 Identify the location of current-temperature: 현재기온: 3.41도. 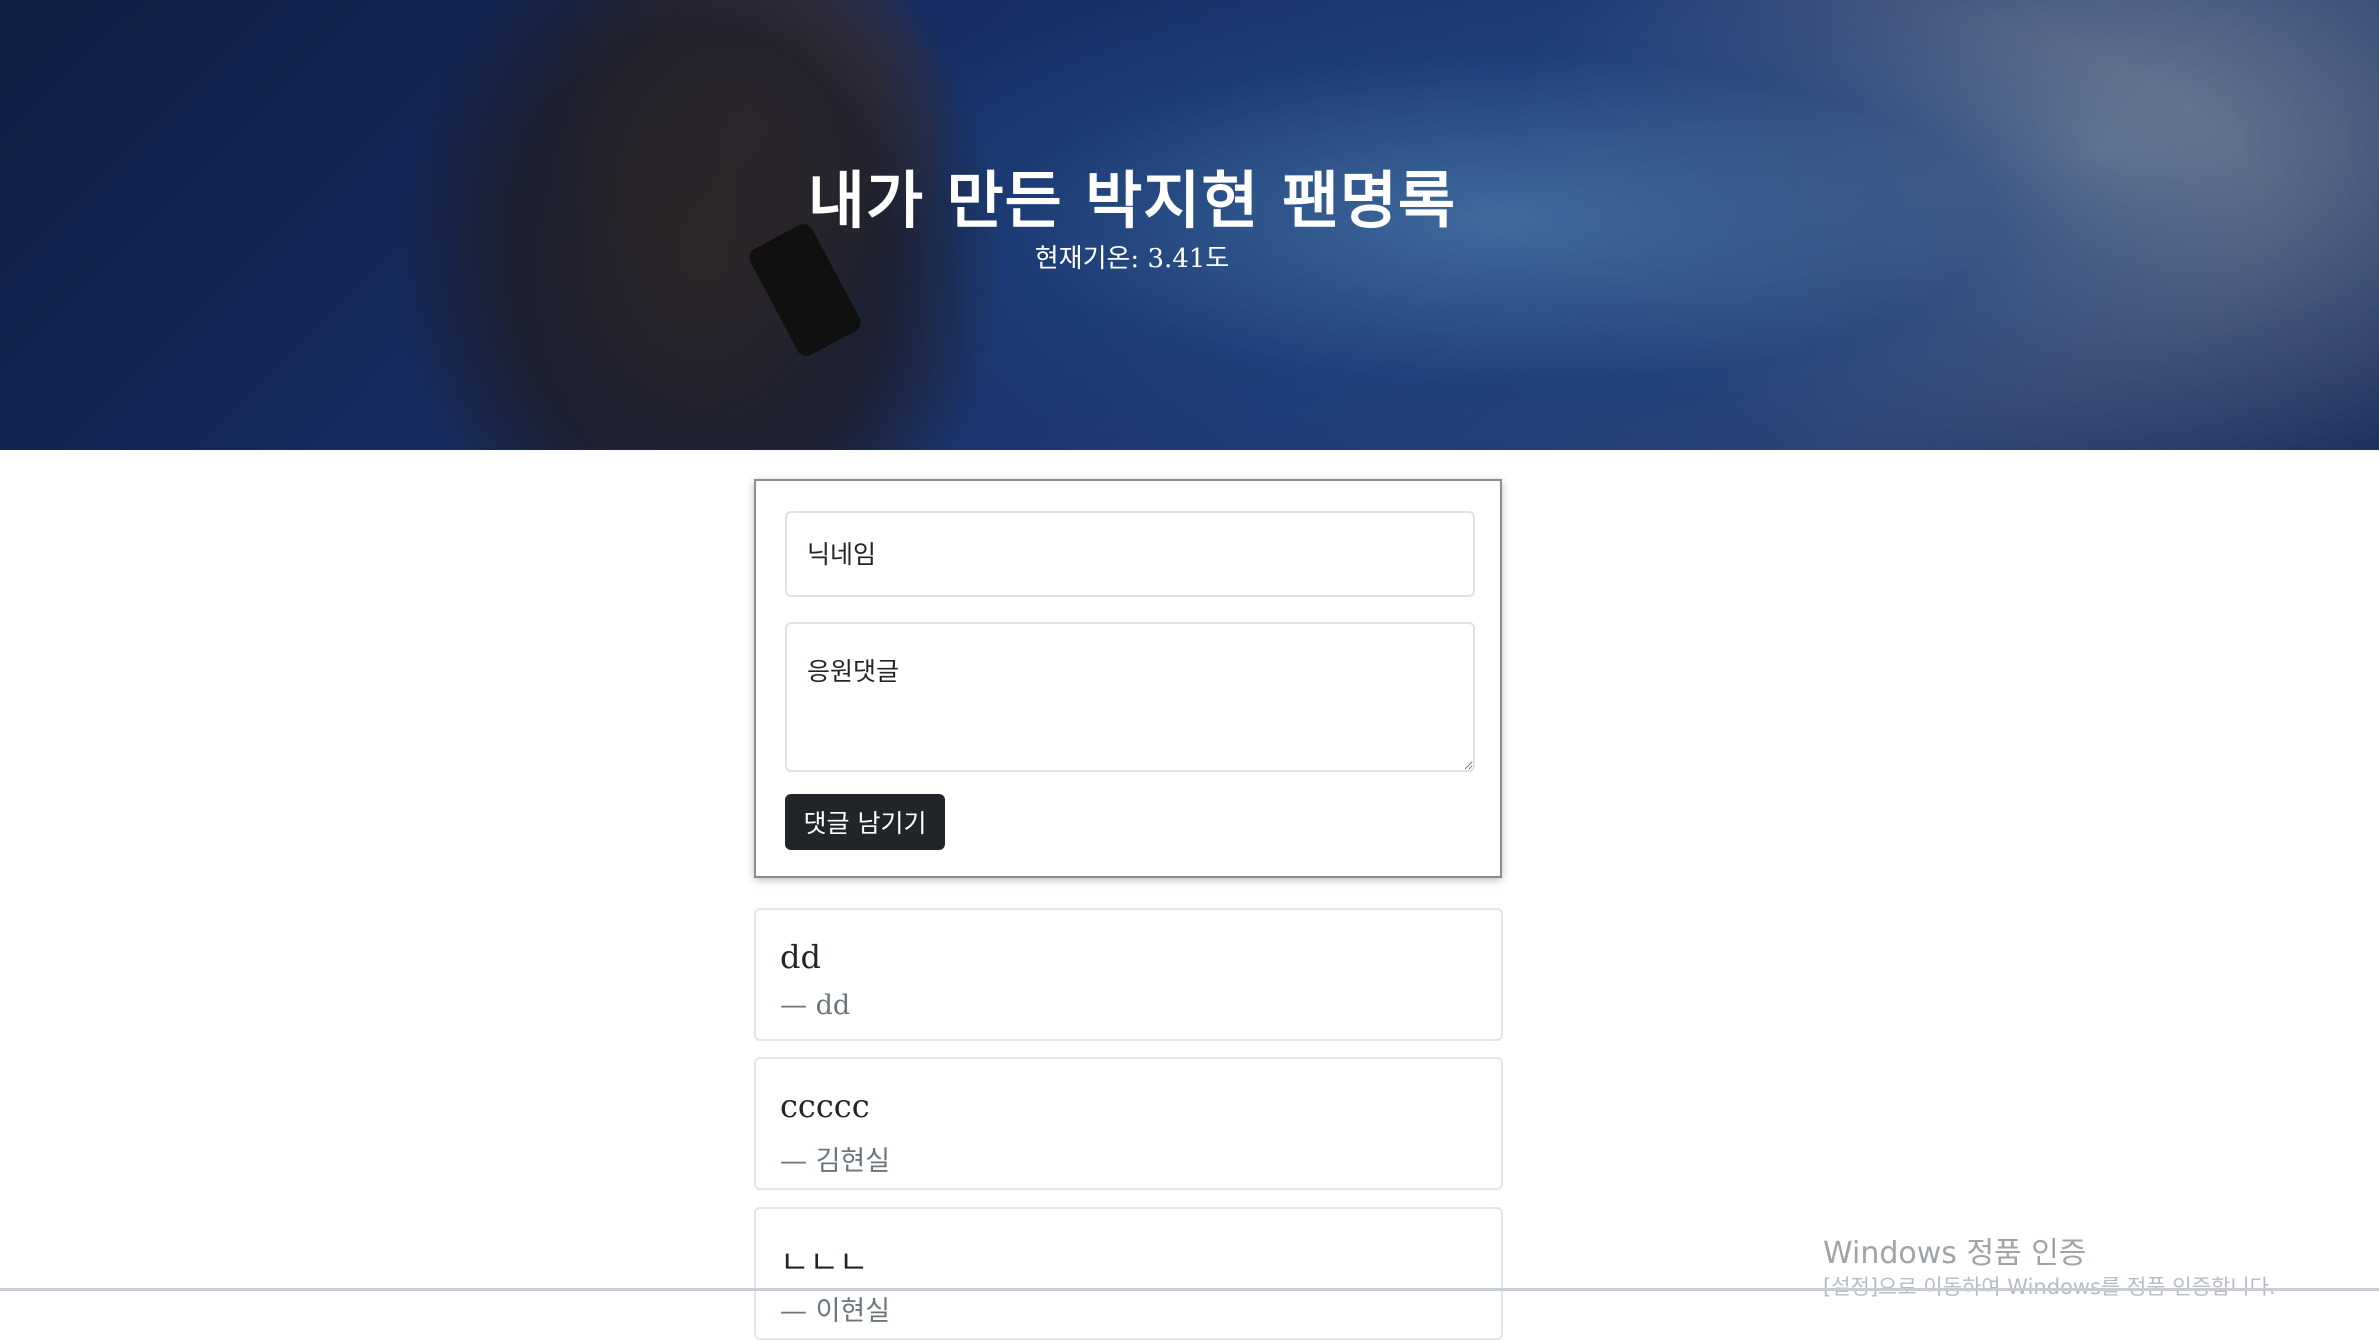
(1132, 259).